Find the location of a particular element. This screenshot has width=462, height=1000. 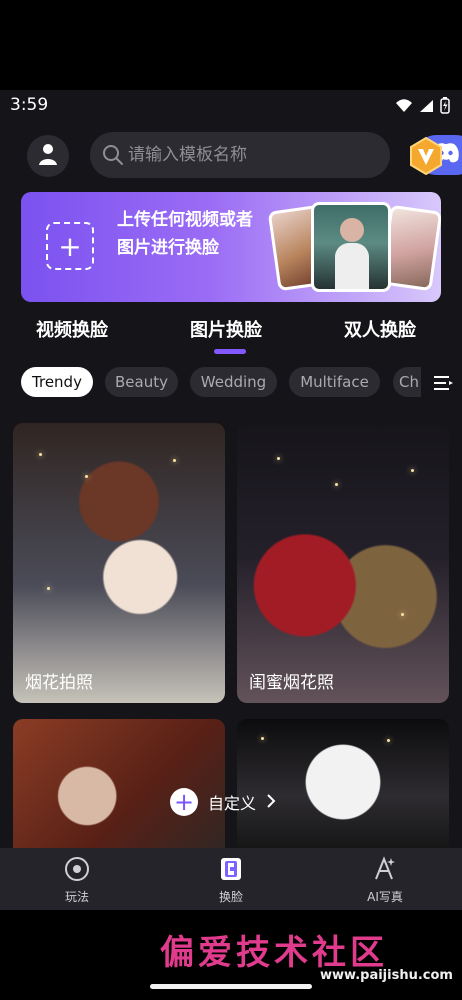

upload-plus-icon: + is located at coordinates (70, 246).